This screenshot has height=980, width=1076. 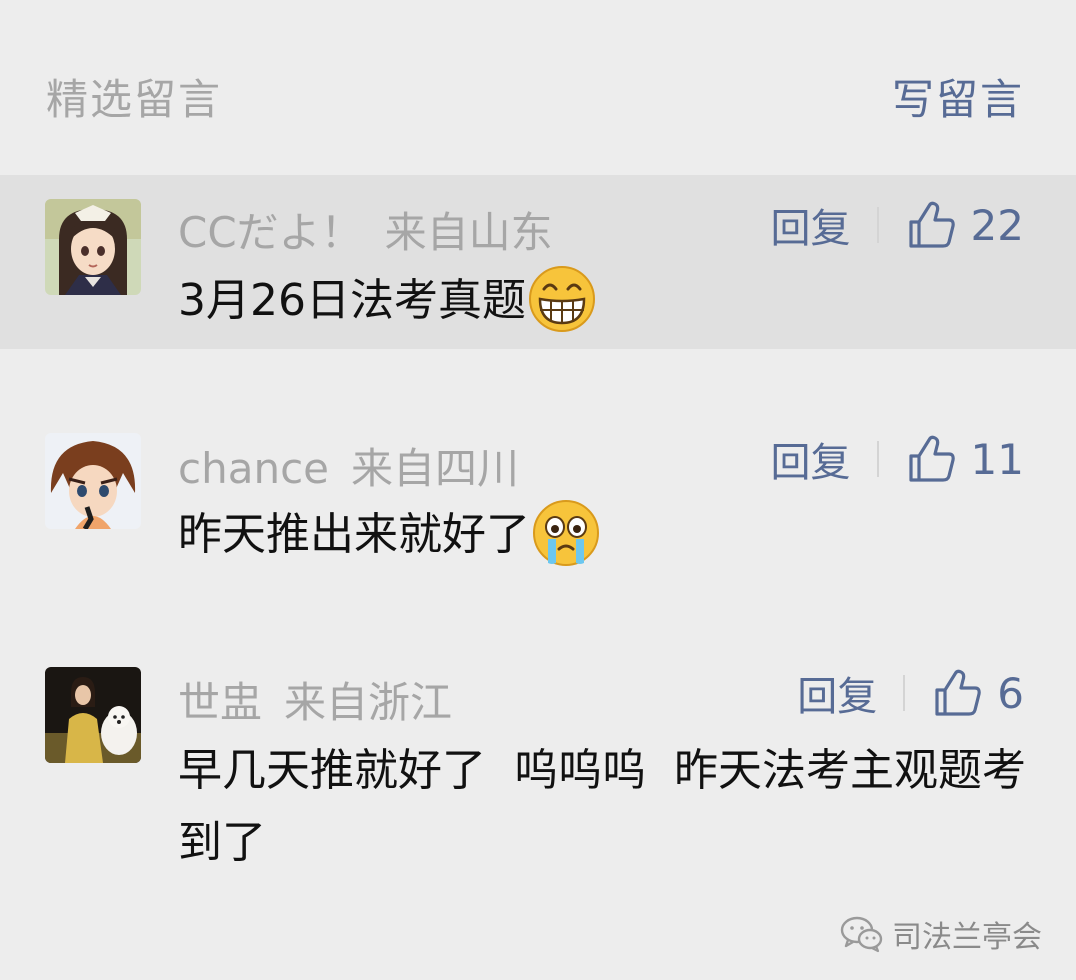 I want to click on like-count: 6, so click(x=1010, y=693).